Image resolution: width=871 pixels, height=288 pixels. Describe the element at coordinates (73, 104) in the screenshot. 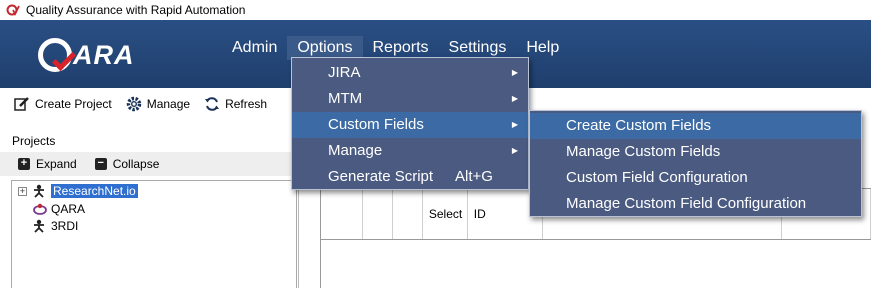

I see `create-project-label: Create Project` at that location.